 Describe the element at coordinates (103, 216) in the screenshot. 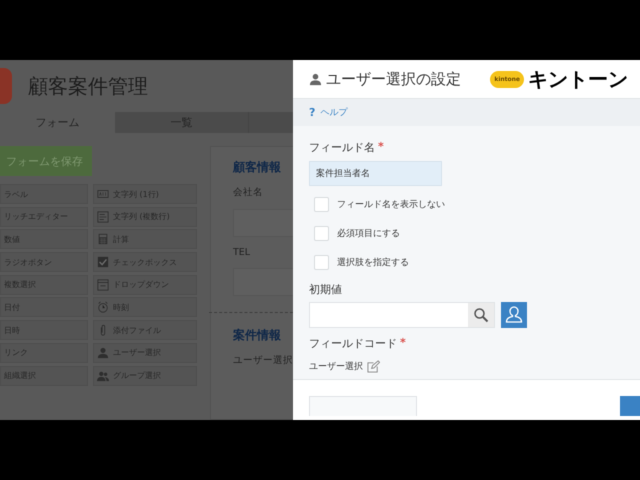

I see `text-area-icon` at that location.